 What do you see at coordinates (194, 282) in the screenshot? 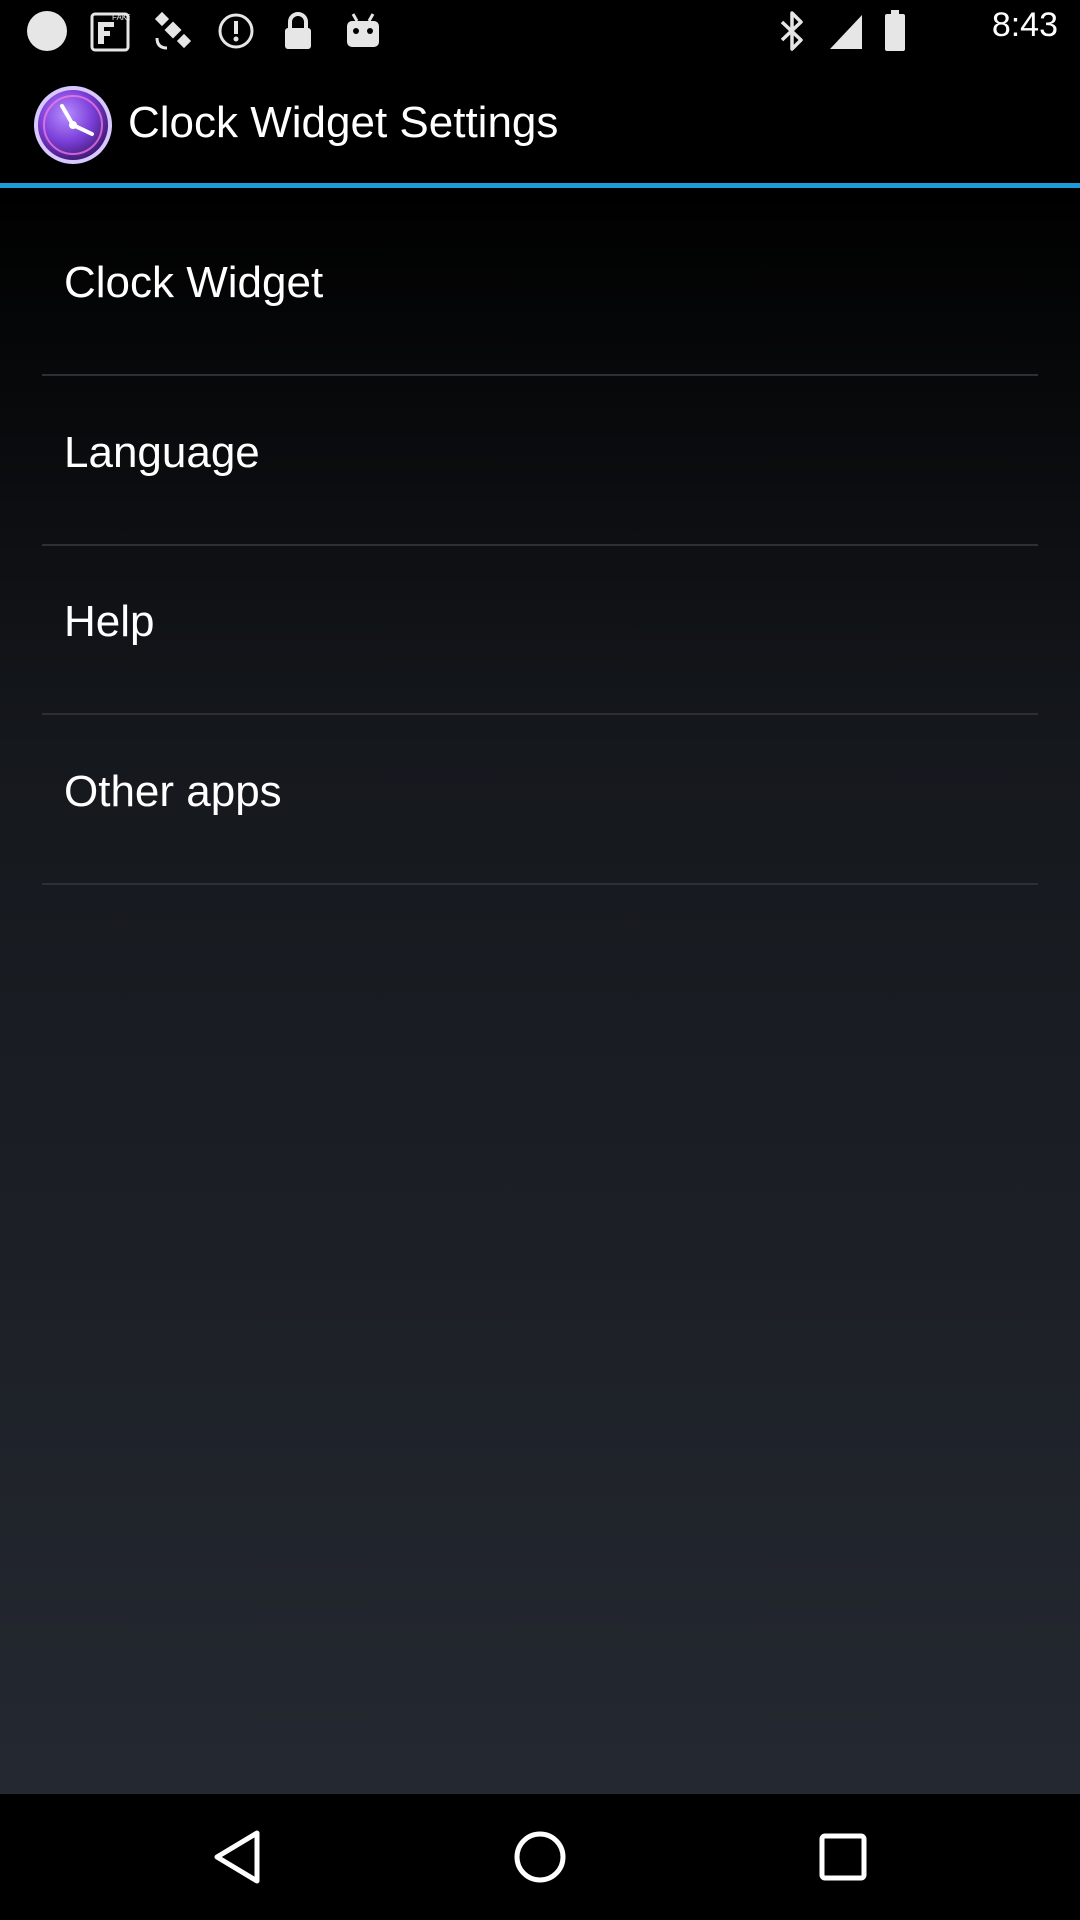
I see `menu-item-label: Clock Widget` at bounding box center [194, 282].